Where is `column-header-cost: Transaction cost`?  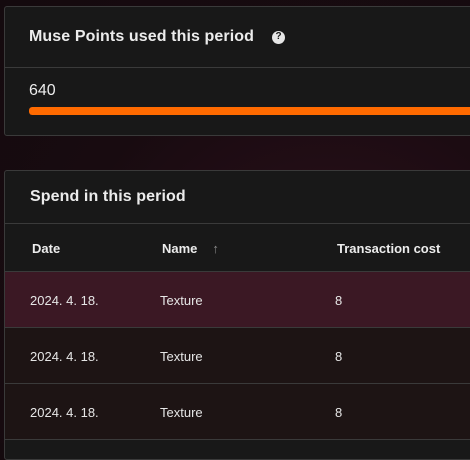 column-header-cost: Transaction cost is located at coordinates (388, 248).